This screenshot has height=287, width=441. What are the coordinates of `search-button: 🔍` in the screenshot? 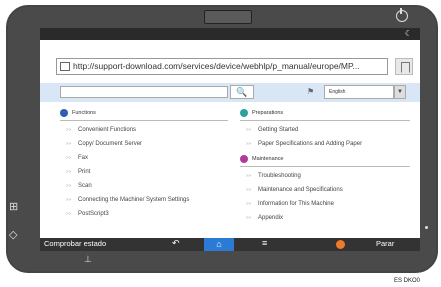 It's located at (242, 92).